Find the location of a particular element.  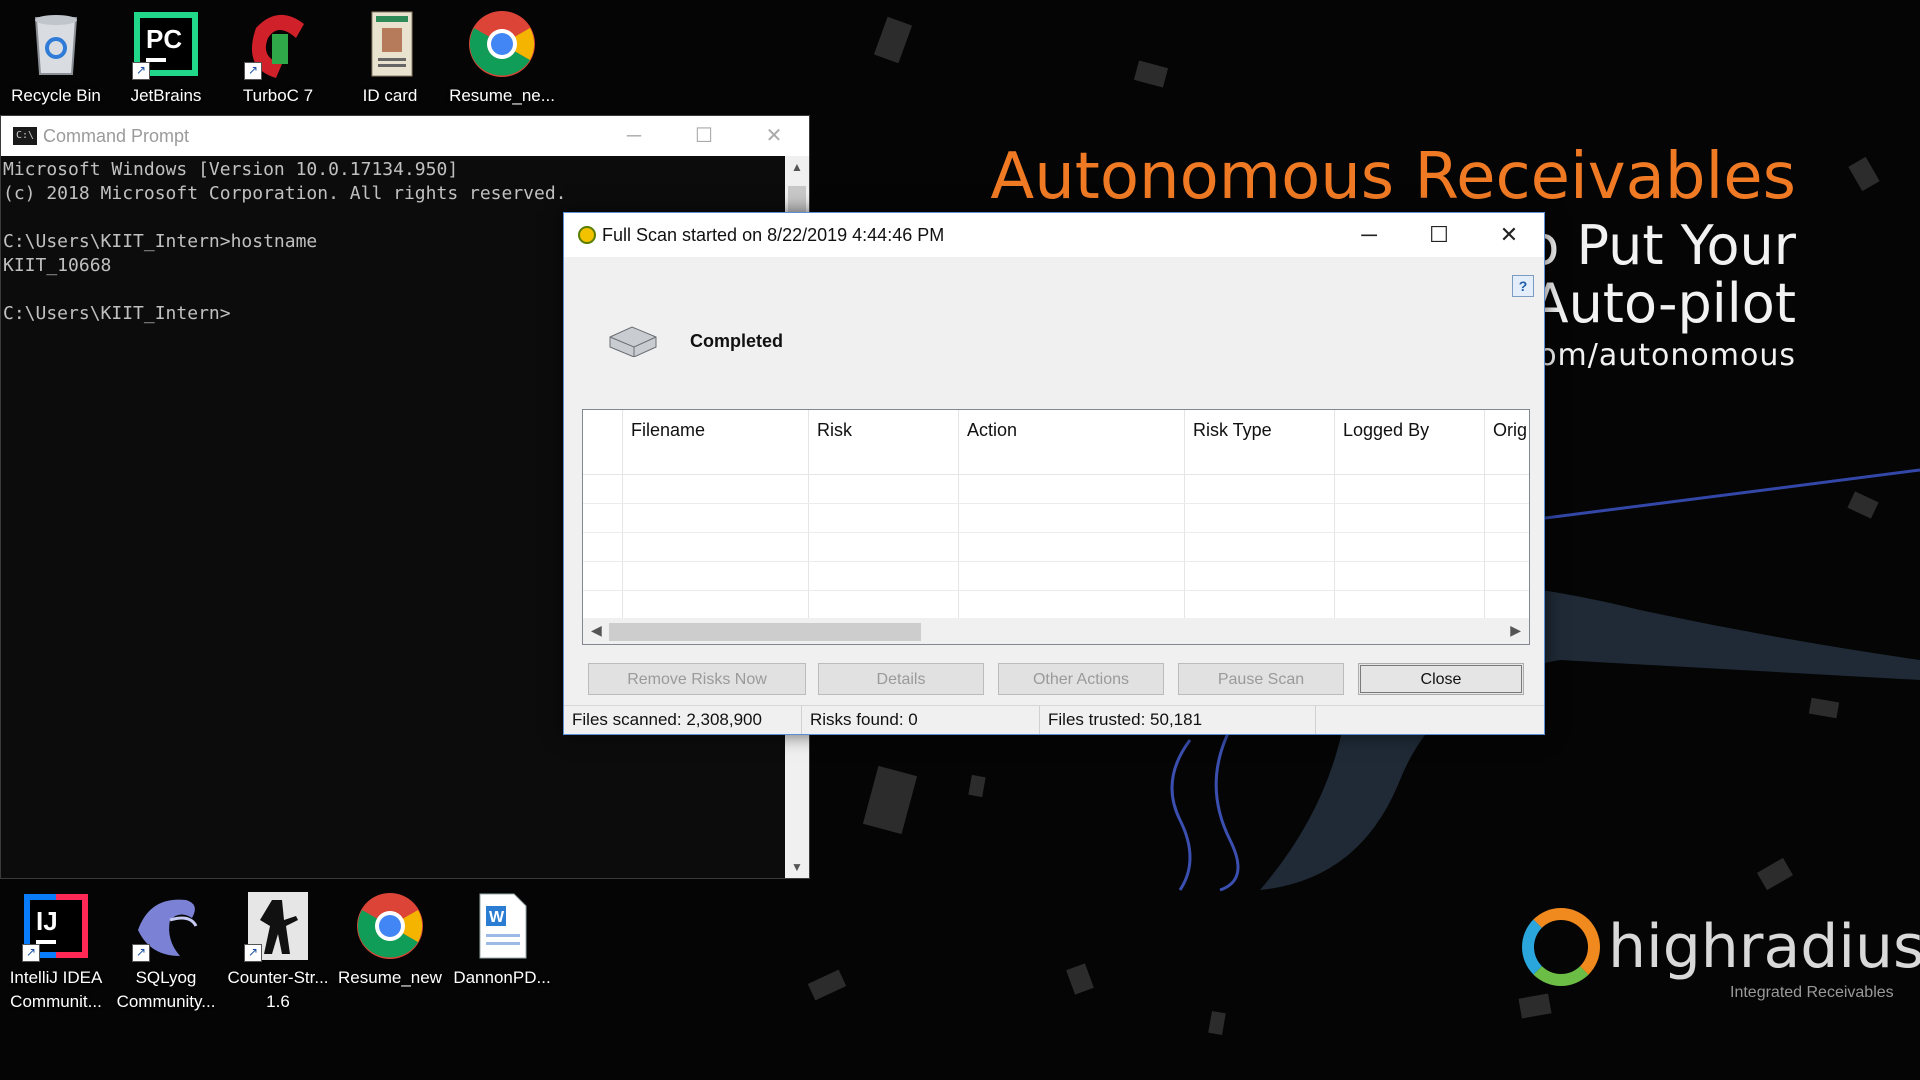

desktop-icon-turboc: ↗ TurboC 7 is located at coordinates (278, 58).